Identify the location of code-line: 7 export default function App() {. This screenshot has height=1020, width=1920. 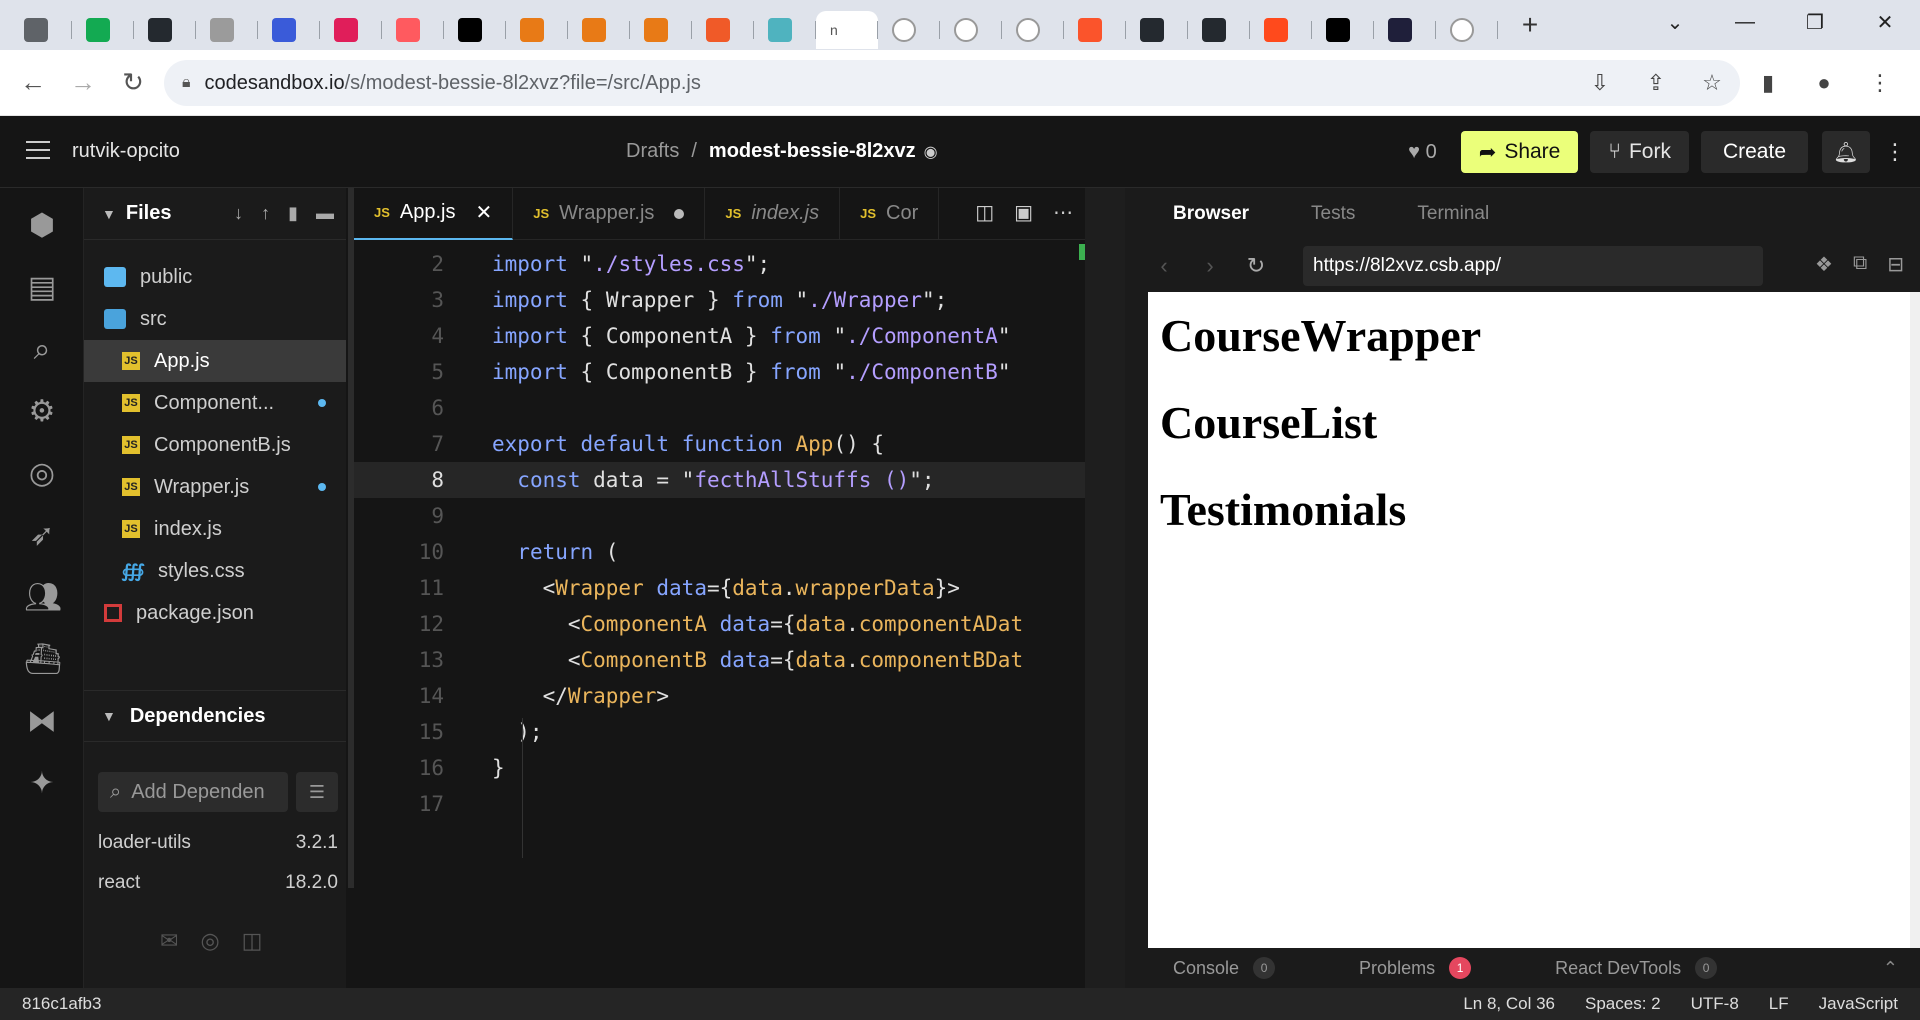
(719, 444).